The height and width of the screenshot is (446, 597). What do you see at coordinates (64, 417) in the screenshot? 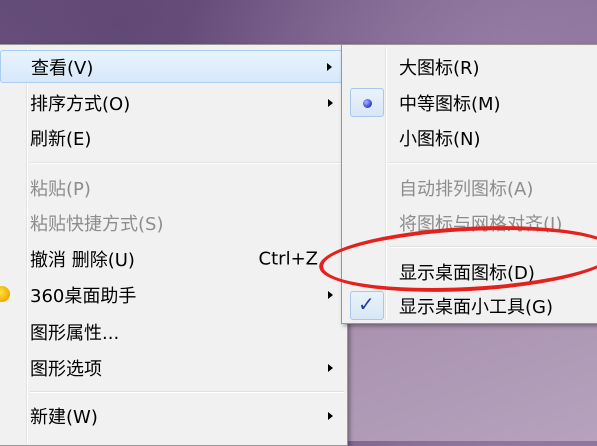
I see `menu-item-label: 新建(W)` at bounding box center [64, 417].